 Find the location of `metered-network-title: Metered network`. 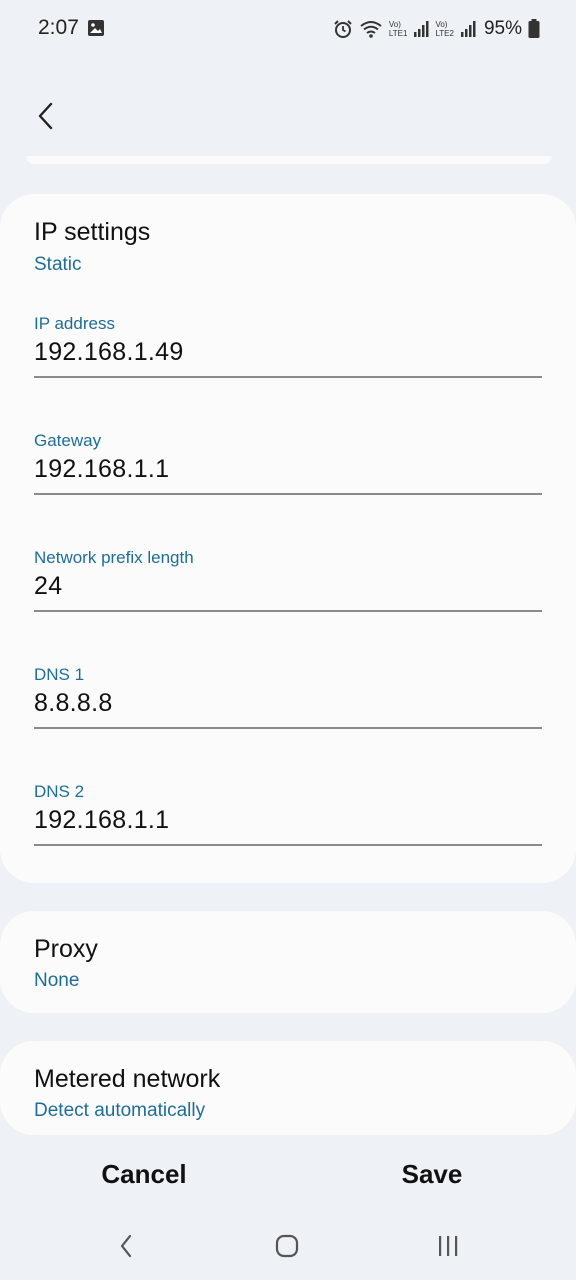

metered-network-title: Metered network is located at coordinates (127, 1079).